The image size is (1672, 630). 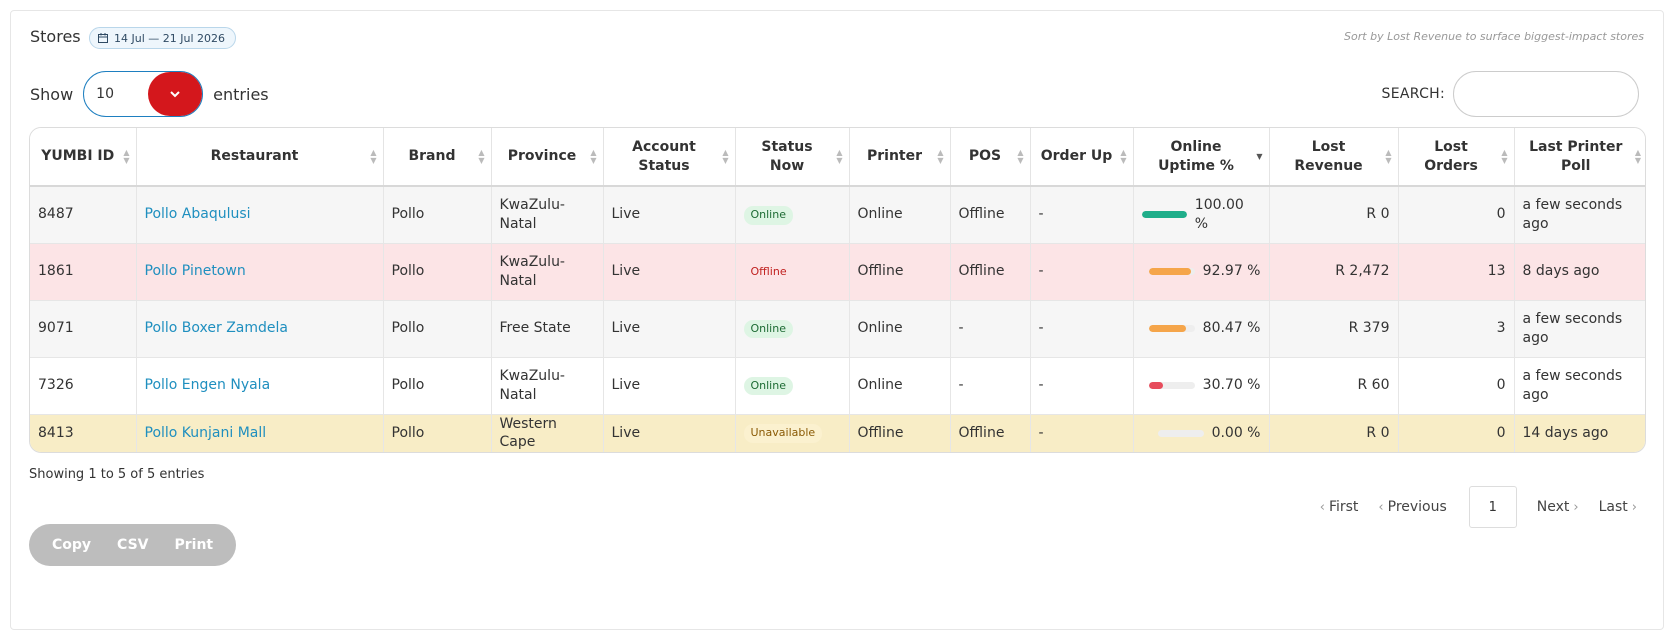 I want to click on cell-uptime: 80.47 %, so click(x=1201, y=329).